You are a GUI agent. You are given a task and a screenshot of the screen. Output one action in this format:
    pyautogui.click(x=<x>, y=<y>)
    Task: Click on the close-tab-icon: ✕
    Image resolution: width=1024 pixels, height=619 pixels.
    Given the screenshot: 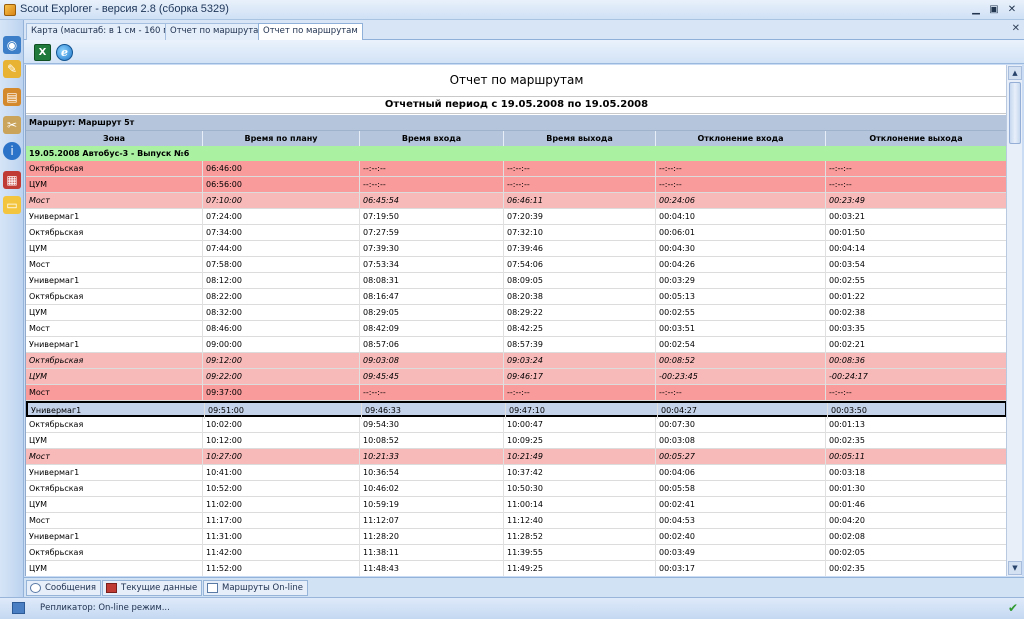 What is the action you would take?
    pyautogui.click(x=1016, y=28)
    